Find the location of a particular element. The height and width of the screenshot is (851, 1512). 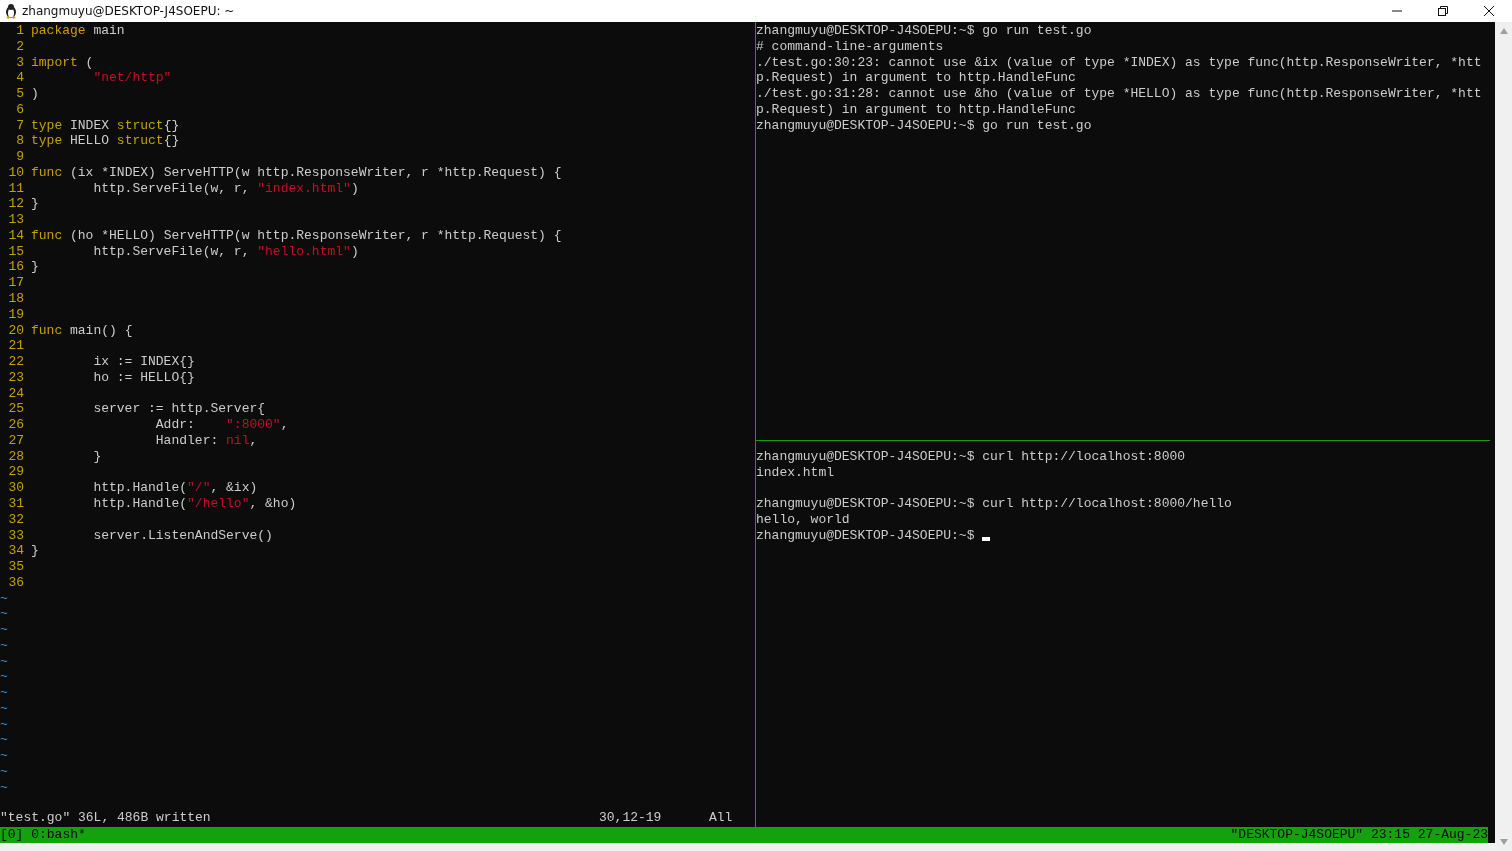

cursor-block is located at coordinates (986, 538).